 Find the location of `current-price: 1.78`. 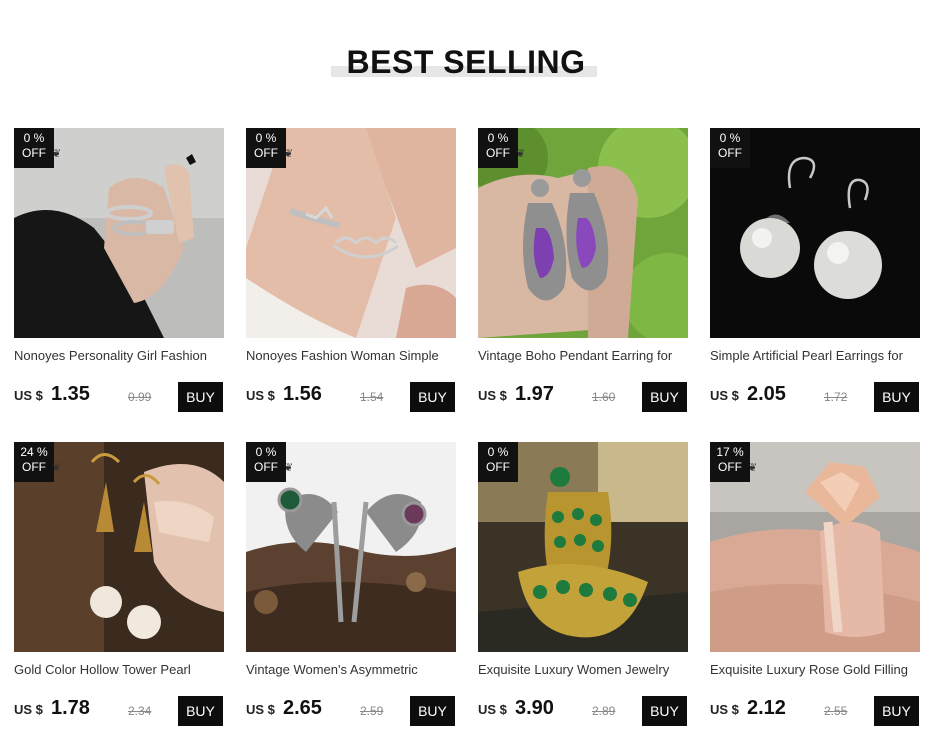

current-price: 1.78 is located at coordinates (70, 708).